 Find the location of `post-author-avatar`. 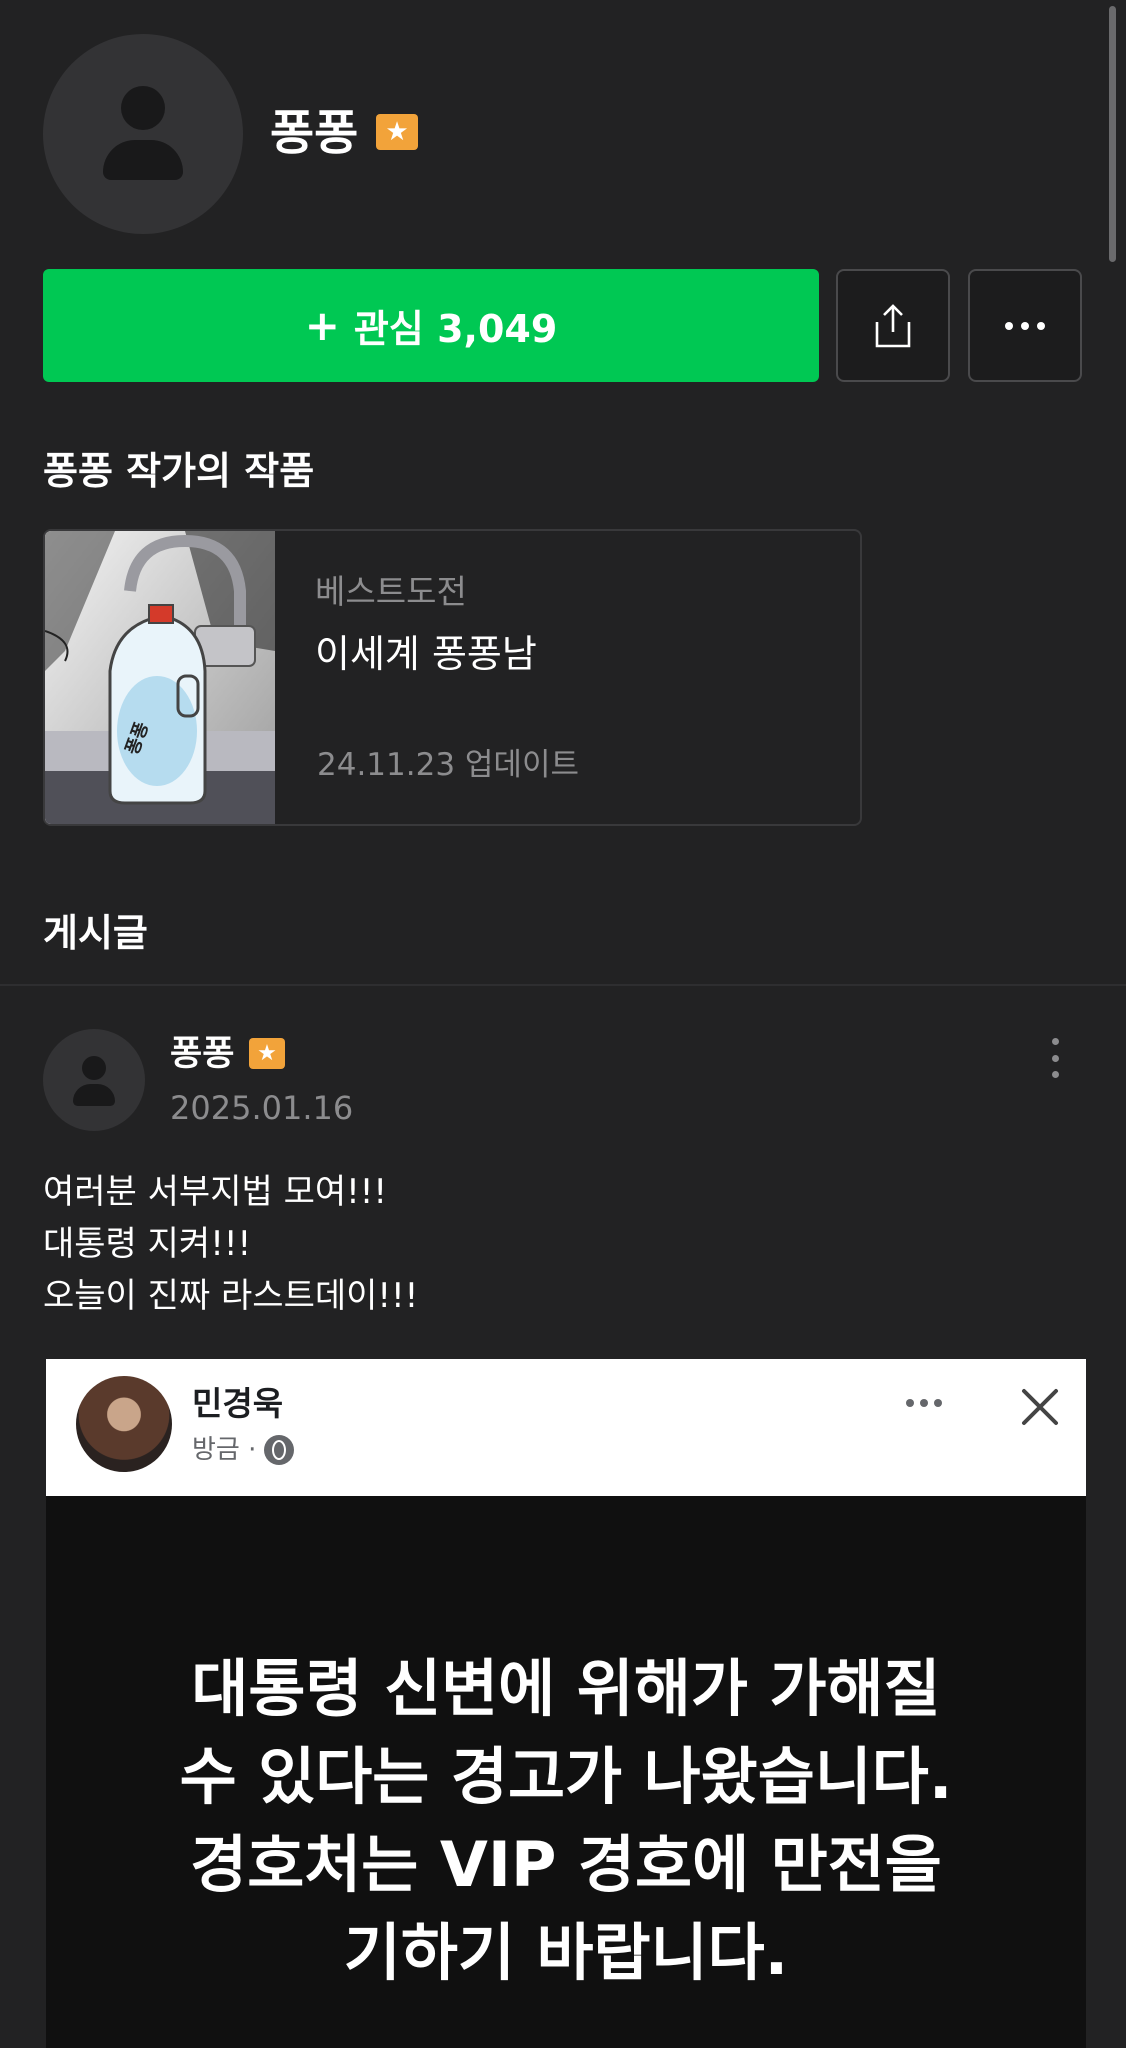

post-author-avatar is located at coordinates (94, 1080).